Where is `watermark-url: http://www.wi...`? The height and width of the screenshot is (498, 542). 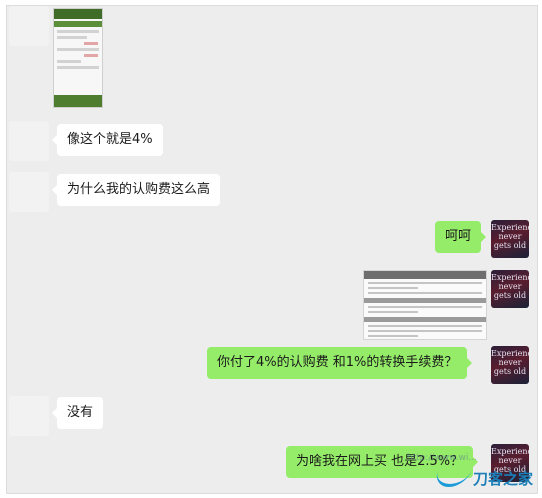 watermark-url: http://www.wi... is located at coordinates (441, 458).